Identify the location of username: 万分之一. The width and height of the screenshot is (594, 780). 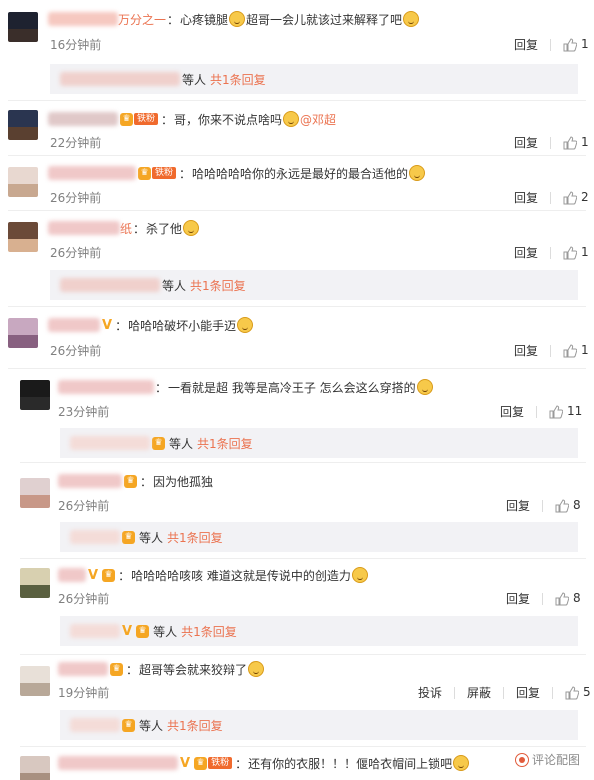
(142, 19).